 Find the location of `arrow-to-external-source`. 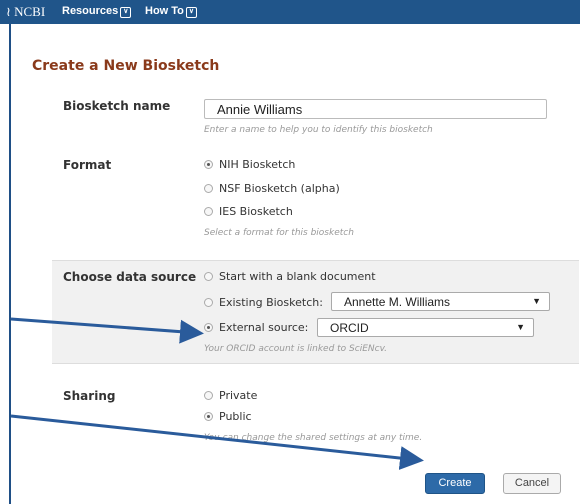

arrow-to-external-source is located at coordinates (107, 330).